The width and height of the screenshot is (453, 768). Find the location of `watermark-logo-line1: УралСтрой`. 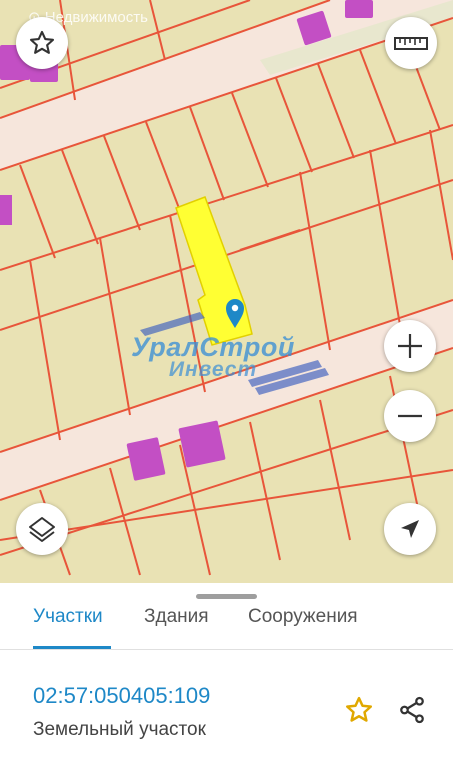

watermark-logo-line1: УралСтрой is located at coordinates (213, 347).